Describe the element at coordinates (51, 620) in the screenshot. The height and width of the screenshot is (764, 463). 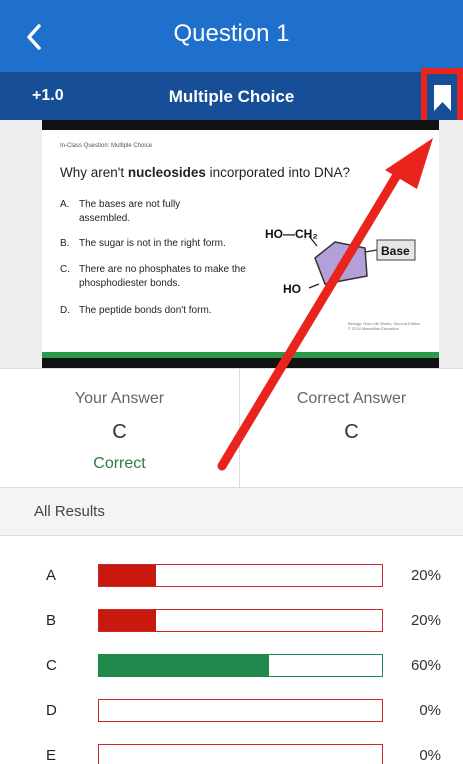
I see `result-letter: B` at that location.